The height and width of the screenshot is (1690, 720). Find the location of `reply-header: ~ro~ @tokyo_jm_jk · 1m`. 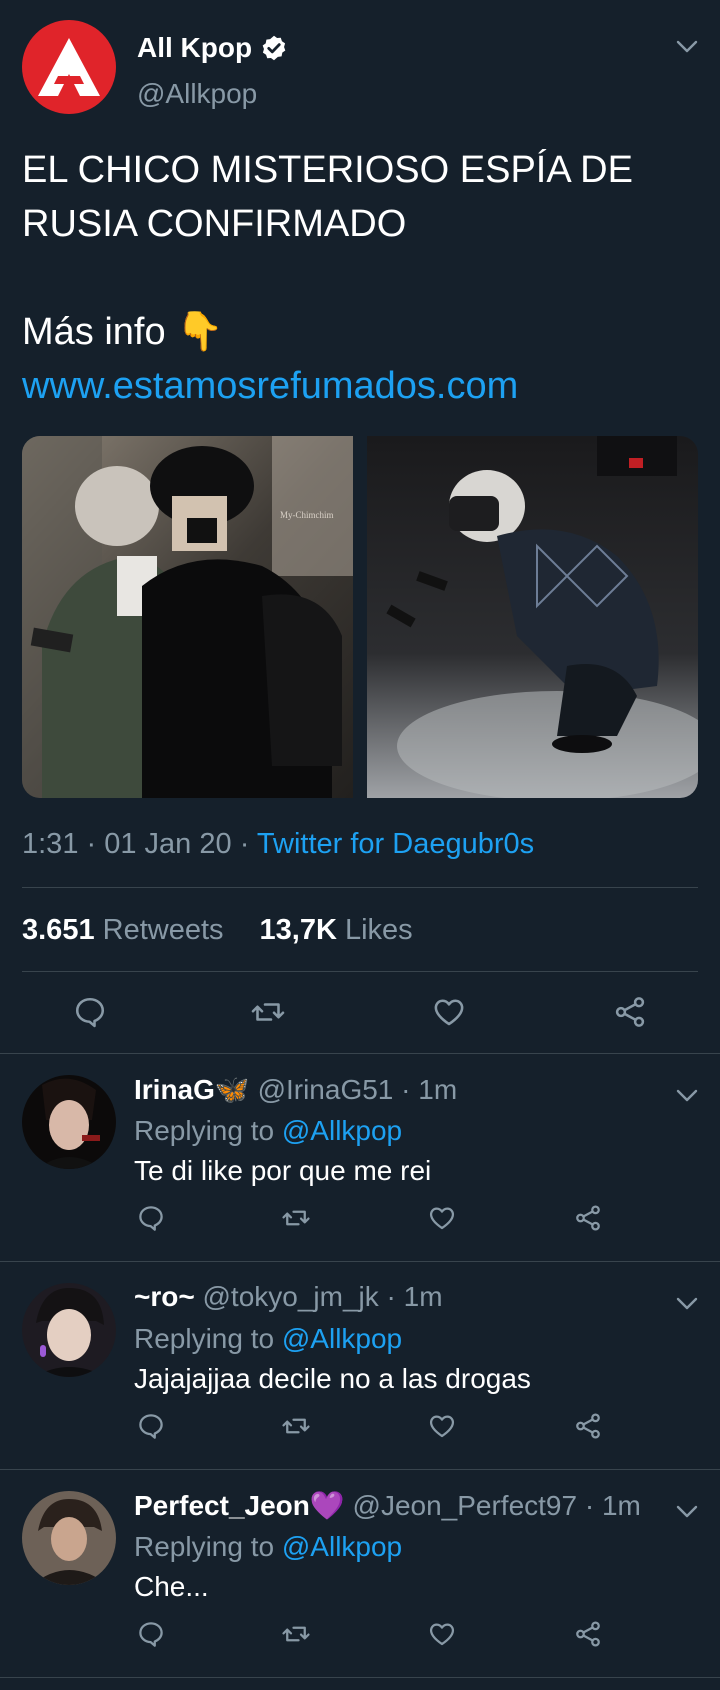

reply-header: ~ro~ @tokyo_jm_jk · 1m is located at coordinates (288, 1297).